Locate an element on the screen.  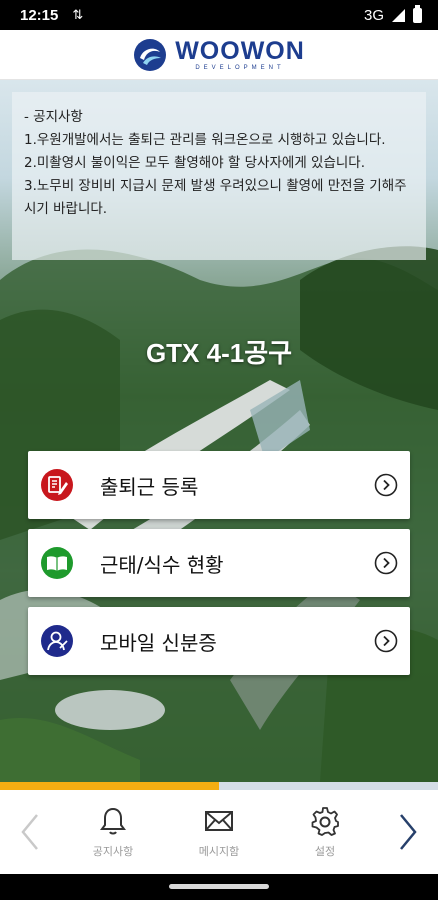
nav-label: 공지사항 is located at coordinates (113, 851).